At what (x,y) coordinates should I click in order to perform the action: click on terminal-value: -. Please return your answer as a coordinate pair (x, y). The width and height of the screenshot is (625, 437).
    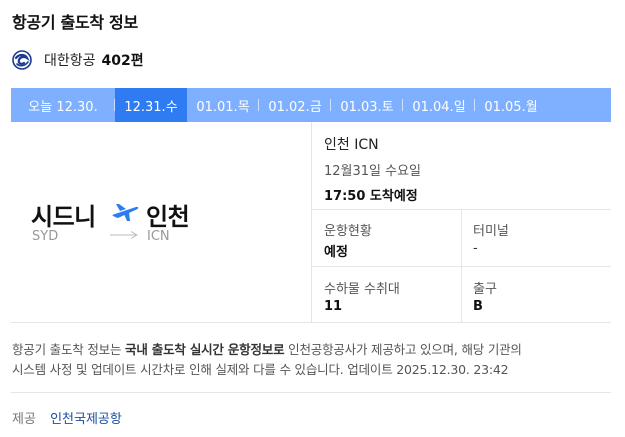
    Looking at the image, I should click on (475, 248).